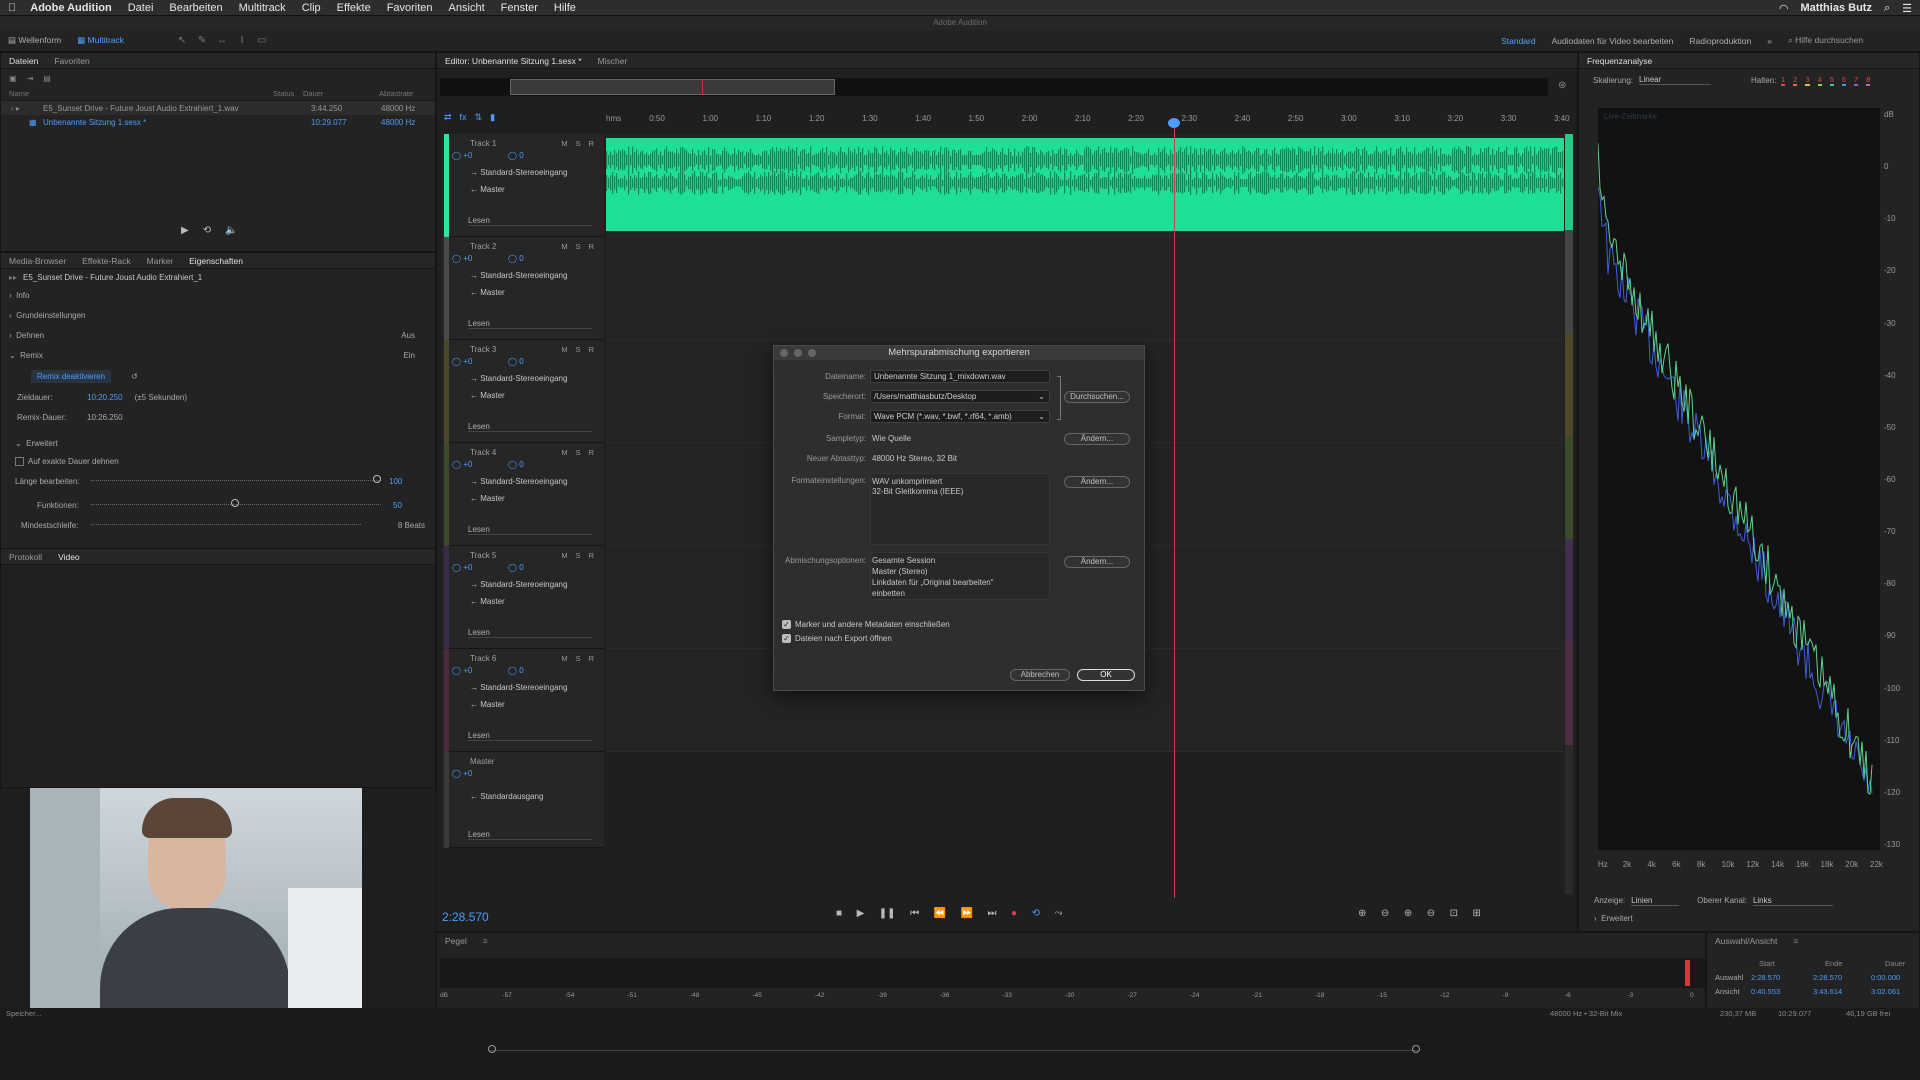 The width and height of the screenshot is (1920, 1080). What do you see at coordinates (1174, 508) in the screenshot?
I see `playhead` at bounding box center [1174, 508].